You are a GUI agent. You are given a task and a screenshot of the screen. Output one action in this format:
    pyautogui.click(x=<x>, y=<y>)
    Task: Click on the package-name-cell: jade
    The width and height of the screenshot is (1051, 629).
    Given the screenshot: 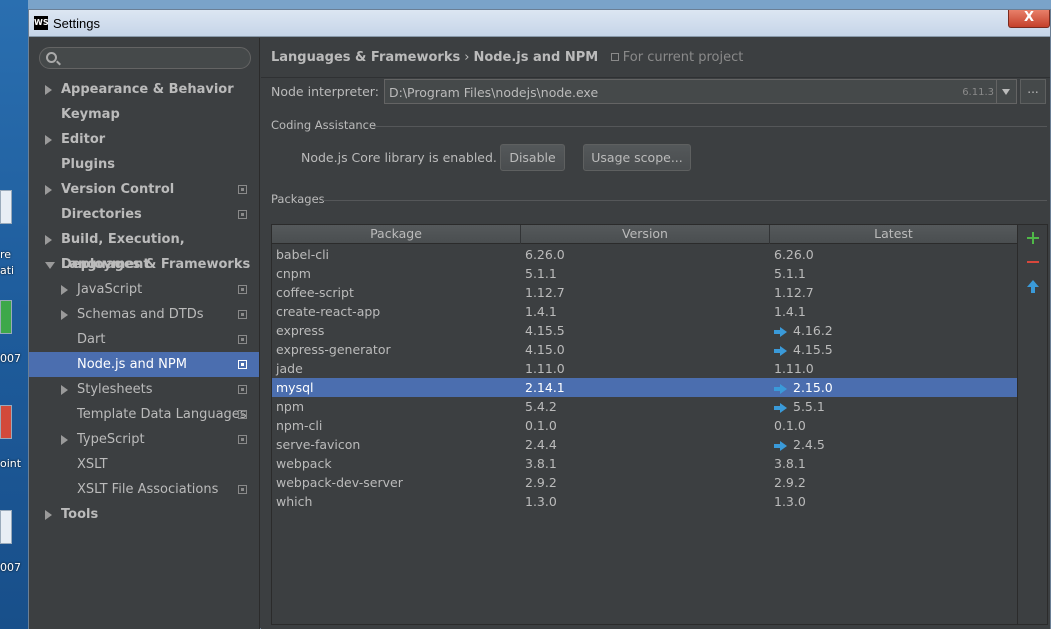 What is the action you would take?
    pyautogui.click(x=289, y=368)
    